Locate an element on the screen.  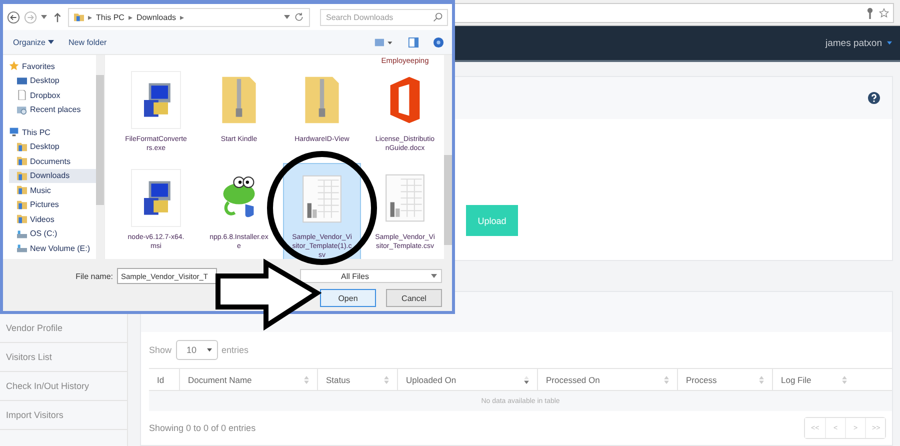
file-name-label: File name: is located at coordinates (94, 276).